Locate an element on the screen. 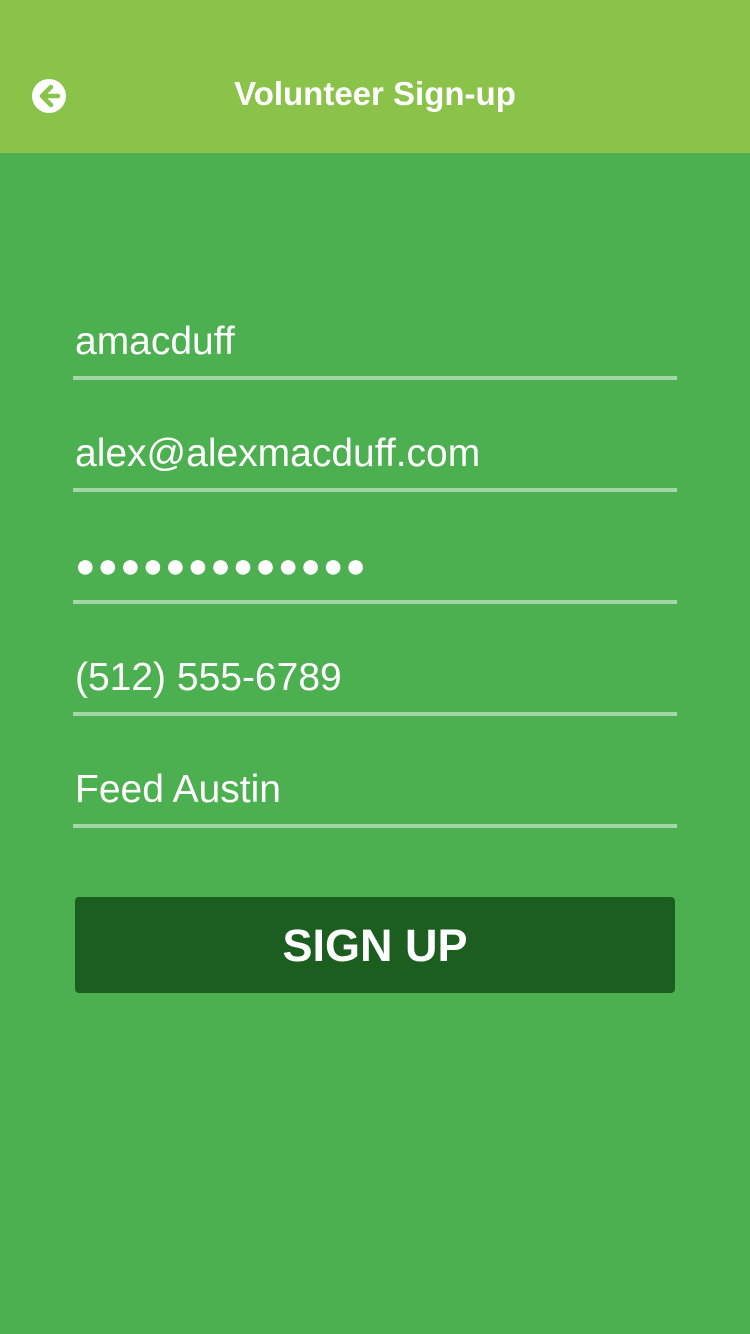  username-field is located at coordinates (375, 345).